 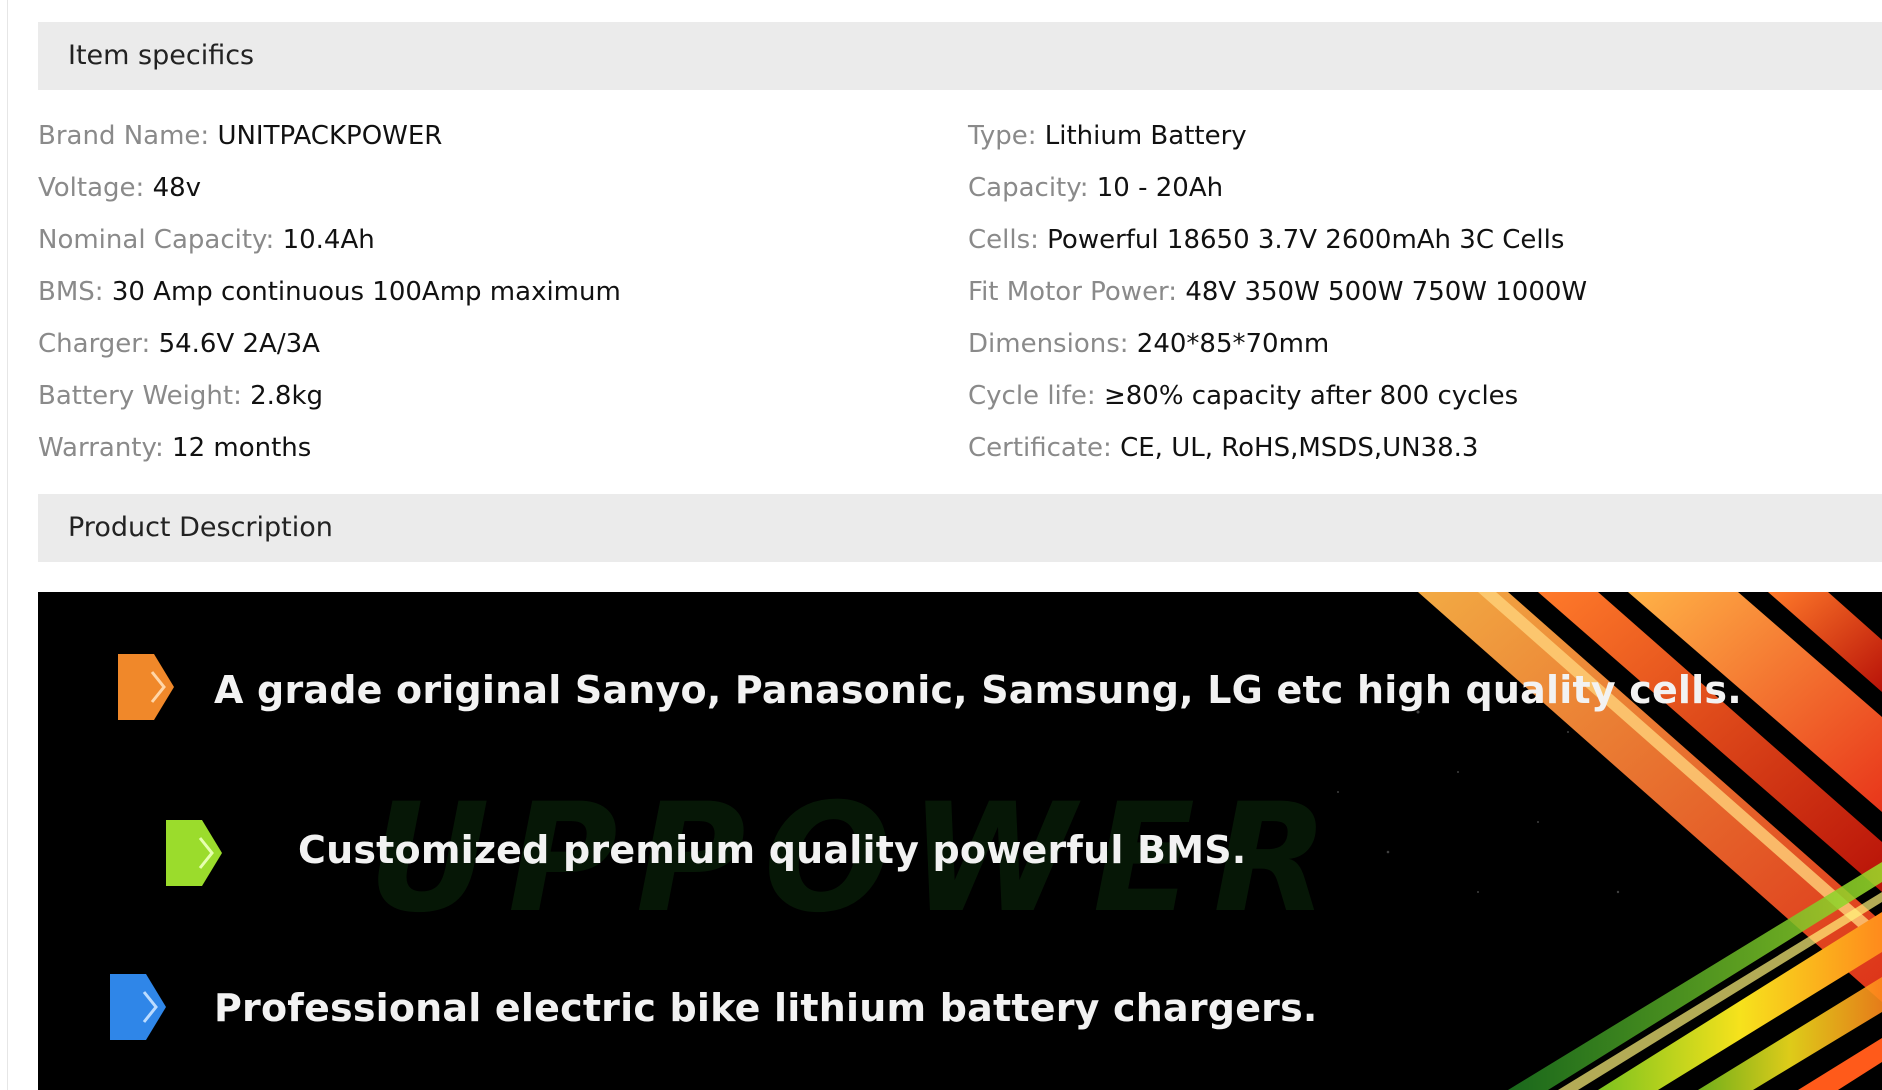 I want to click on blue-tag-icon, so click(x=138, y=1007).